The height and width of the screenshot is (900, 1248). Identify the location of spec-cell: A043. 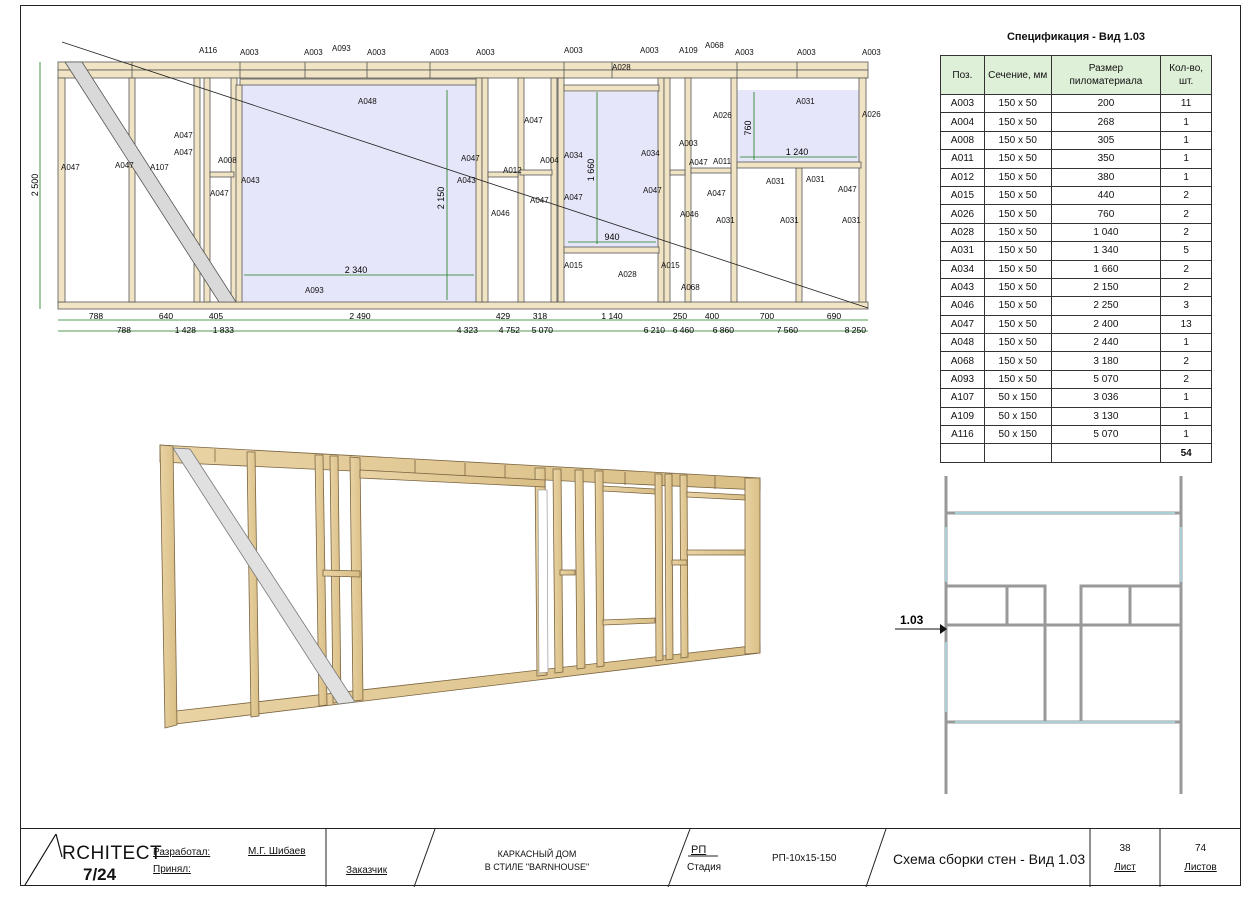
(962, 287).